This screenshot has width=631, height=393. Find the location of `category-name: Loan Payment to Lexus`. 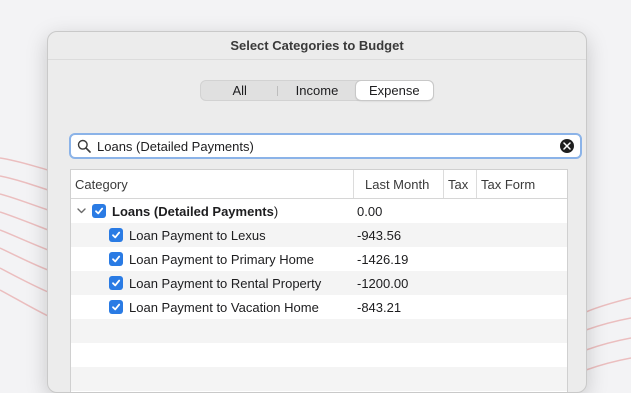

category-name: Loan Payment to Lexus is located at coordinates (197, 235).